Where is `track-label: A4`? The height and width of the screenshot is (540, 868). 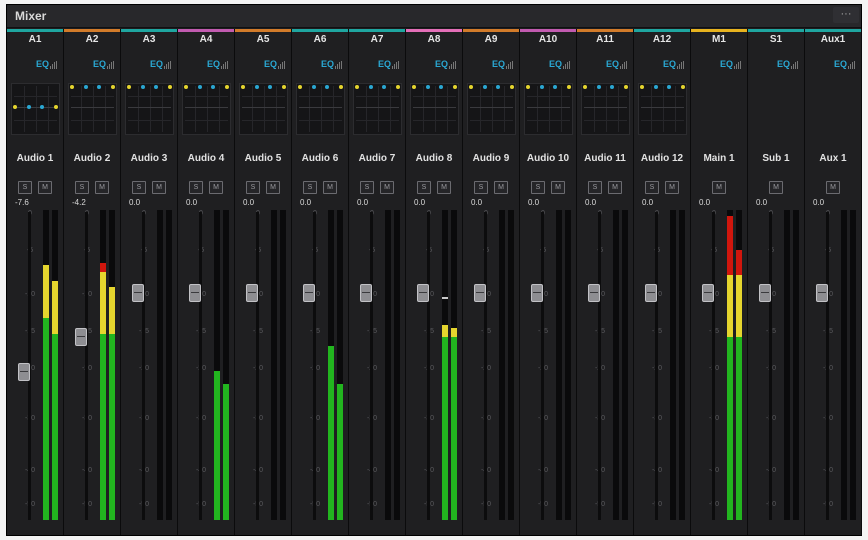 track-label: A4 is located at coordinates (206, 39).